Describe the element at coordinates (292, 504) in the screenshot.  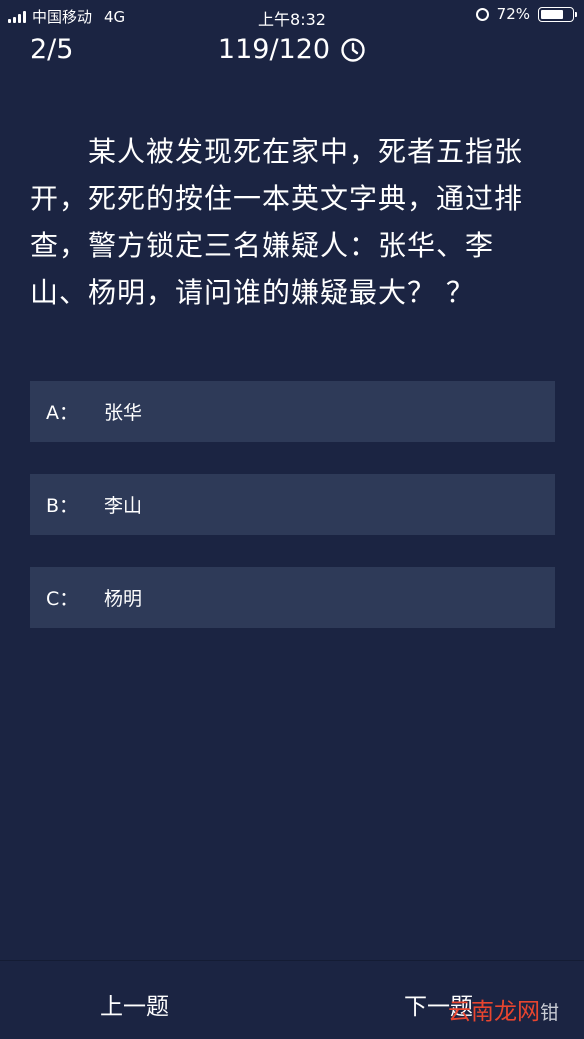
I see `option-b: B： 李山` at that location.